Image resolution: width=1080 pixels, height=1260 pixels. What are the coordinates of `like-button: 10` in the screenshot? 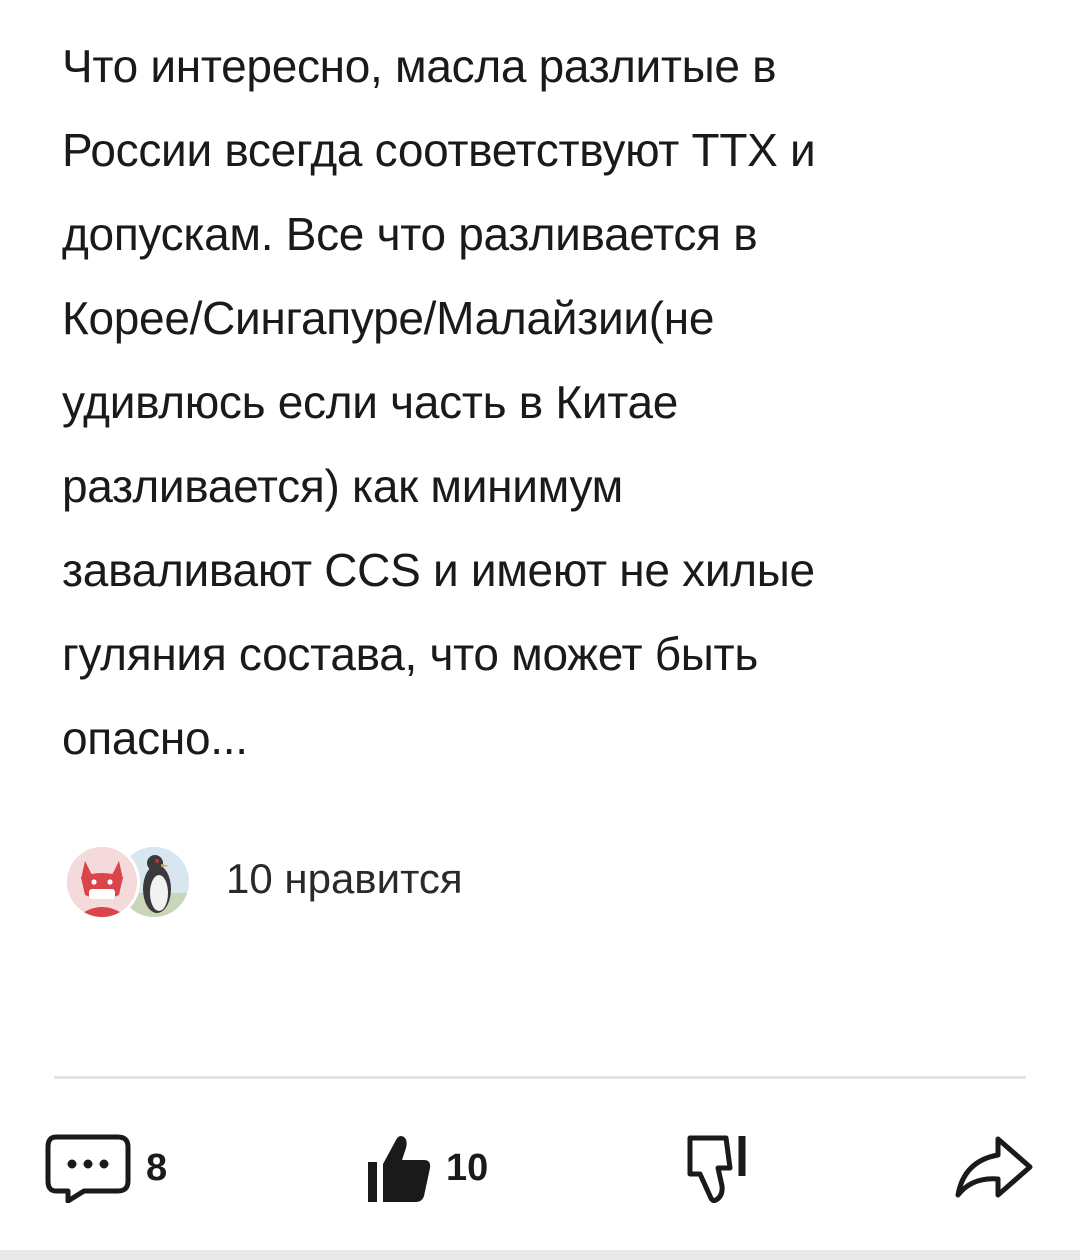 It's located at (427, 1168).